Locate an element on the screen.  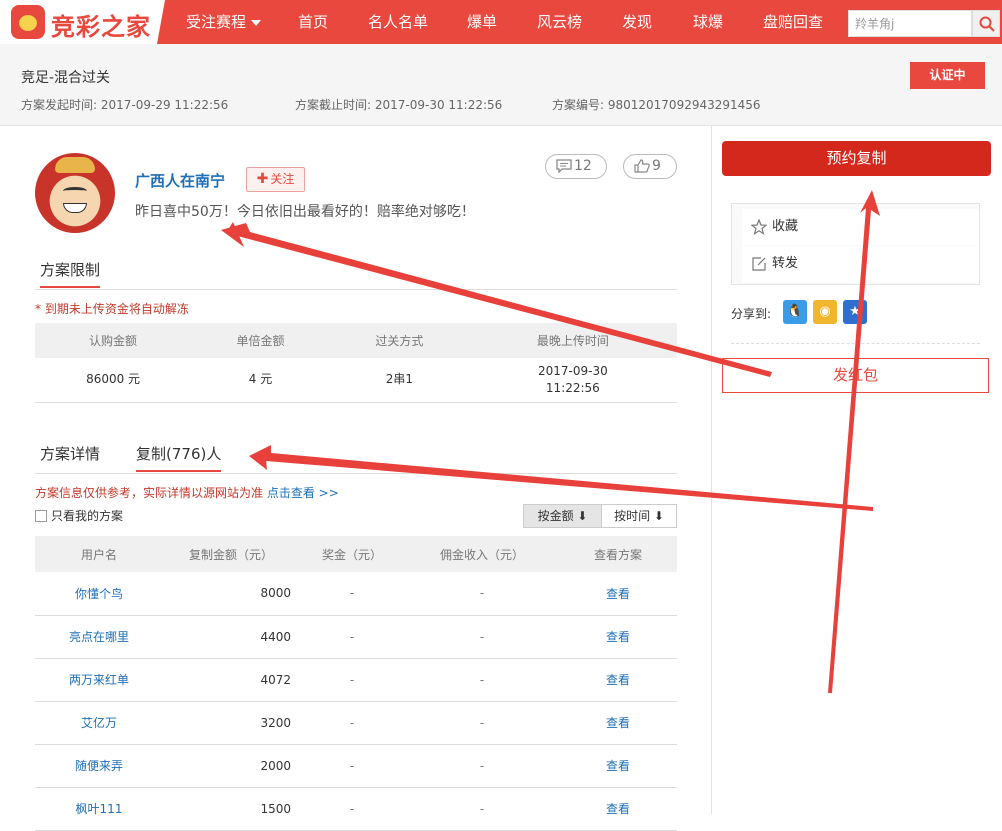
table-row: 枫叶111 1500 - - 查看 is located at coordinates (356, 809).